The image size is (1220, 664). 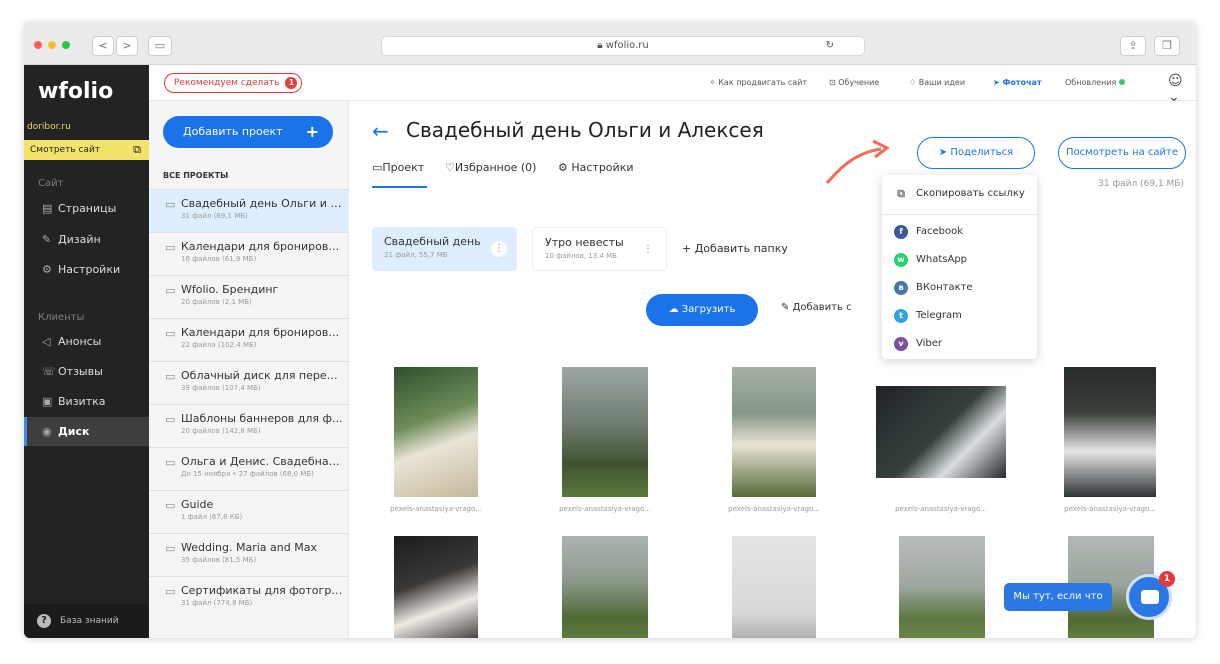 What do you see at coordinates (86, 269) in the screenshot?
I see `sidebar-item-settings: ⚙ Настройки` at bounding box center [86, 269].